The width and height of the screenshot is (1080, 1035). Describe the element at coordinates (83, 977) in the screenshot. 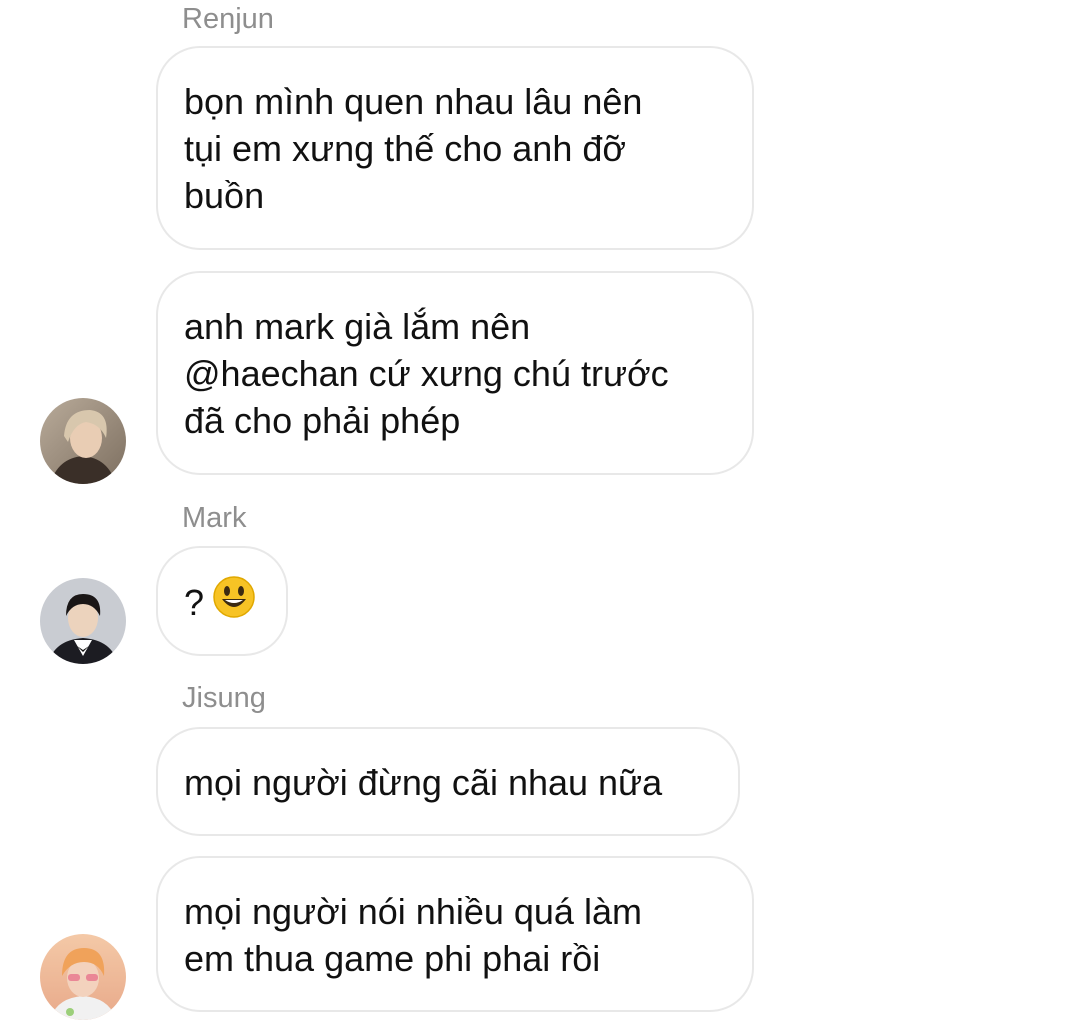

I see `jisung-avatar` at that location.